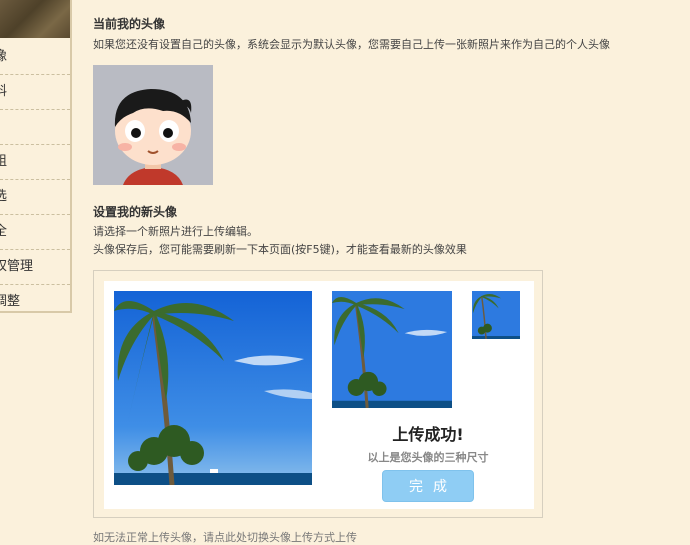 The width and height of the screenshot is (690, 545). Describe the element at coordinates (35, 127) in the screenshot. I see `sidebar-item-3: ·` at that location.